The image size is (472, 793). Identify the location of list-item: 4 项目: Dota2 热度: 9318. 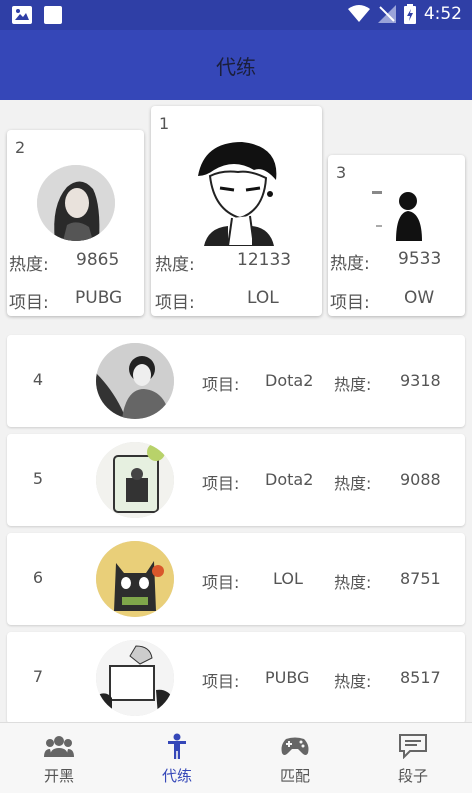
(236, 381).